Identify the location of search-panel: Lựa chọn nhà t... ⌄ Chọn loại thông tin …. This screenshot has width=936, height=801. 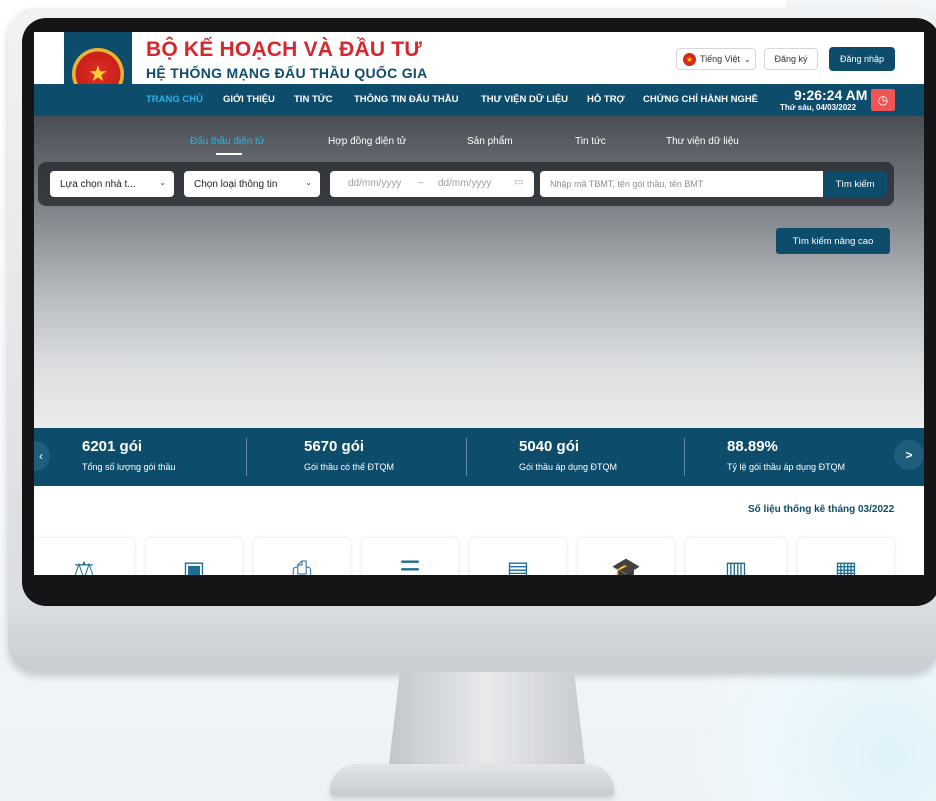
(466, 184).